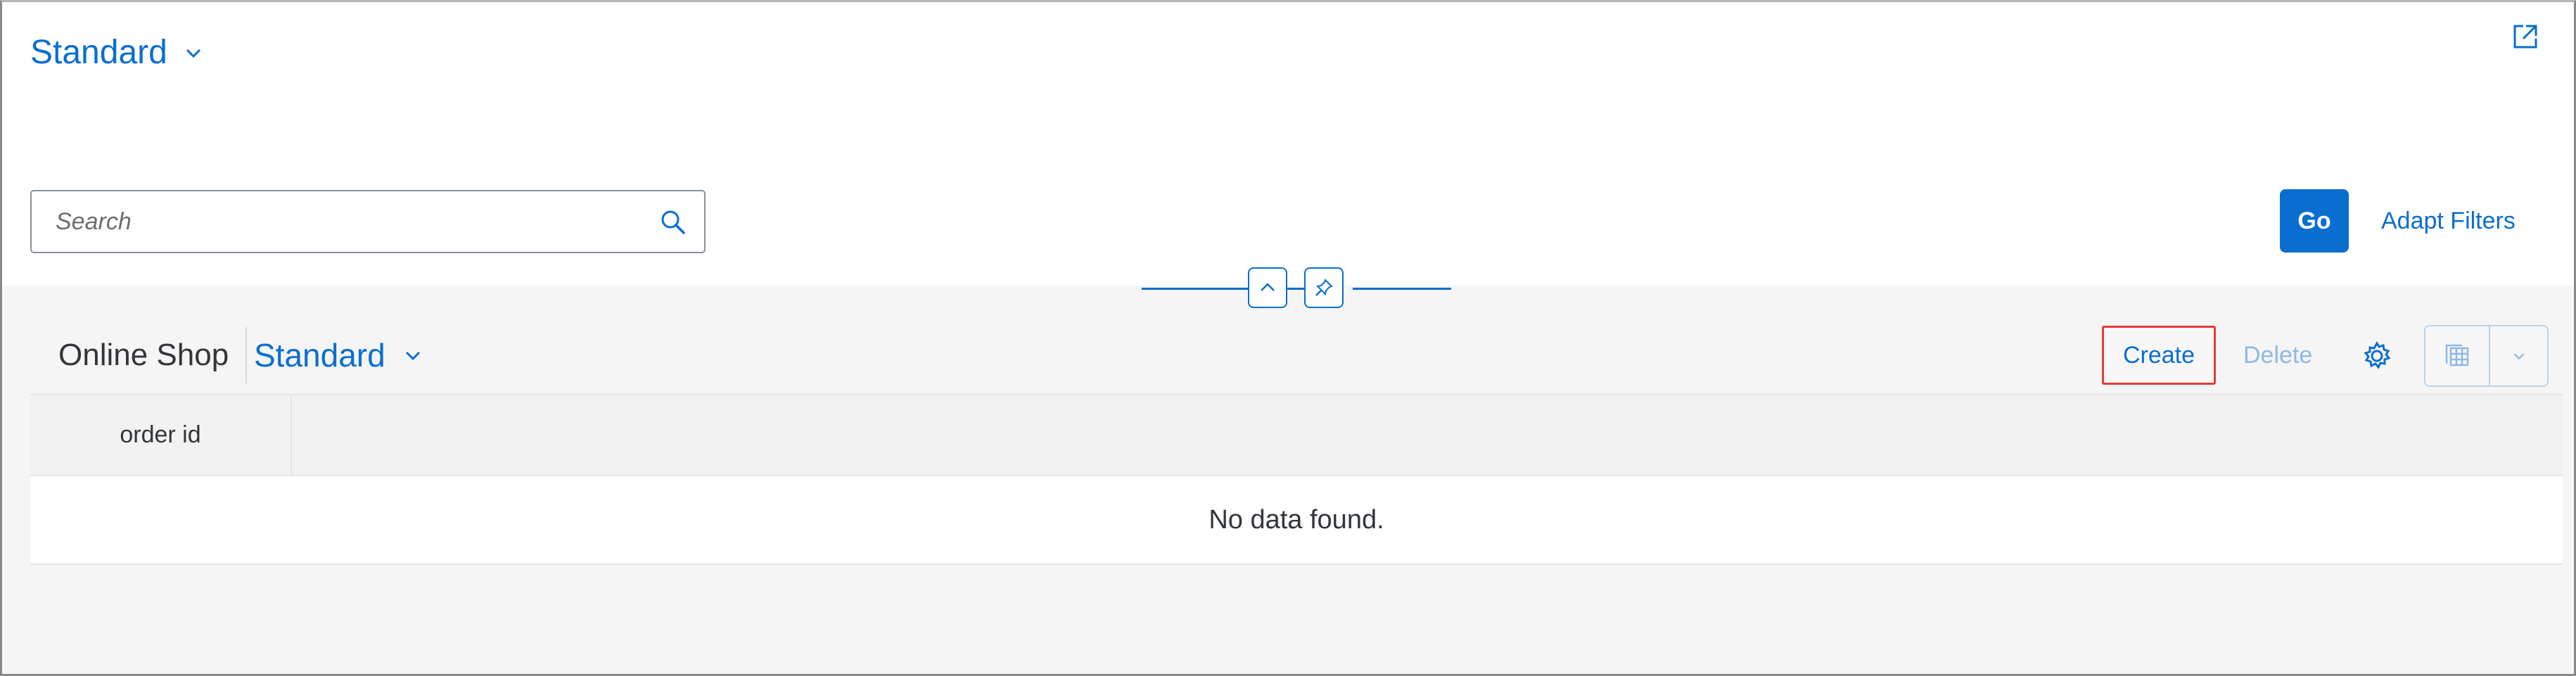 This screenshot has width=2576, height=676. What do you see at coordinates (319, 355) in the screenshot?
I see `table-variant-label: Standard` at bounding box center [319, 355].